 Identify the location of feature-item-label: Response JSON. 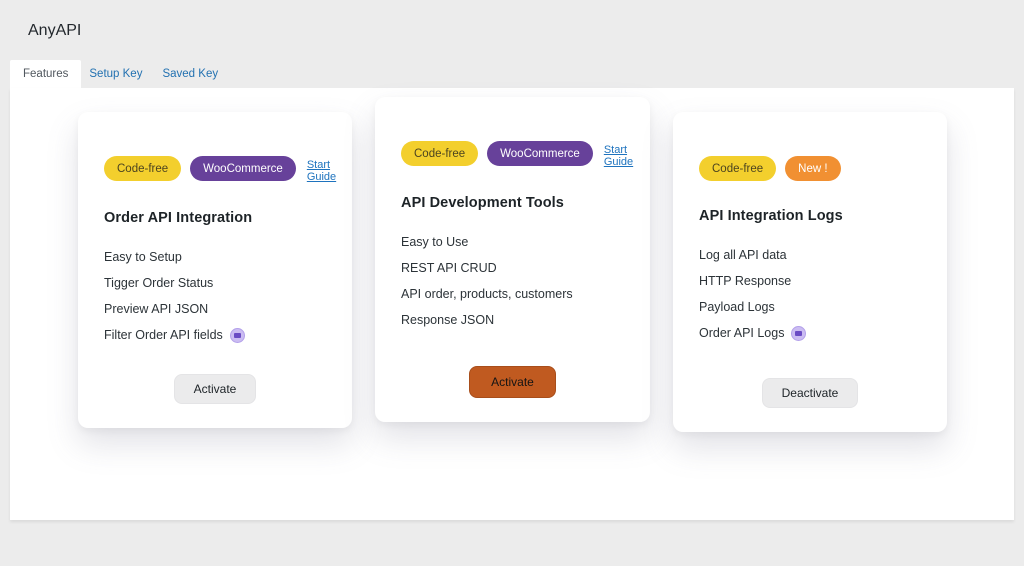
(448, 320).